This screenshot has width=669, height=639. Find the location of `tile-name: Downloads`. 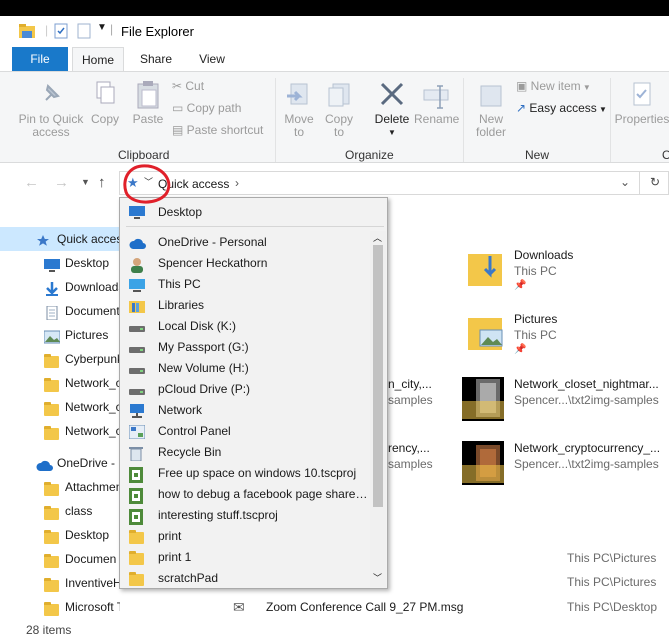

tile-name: Downloads is located at coordinates (544, 255).